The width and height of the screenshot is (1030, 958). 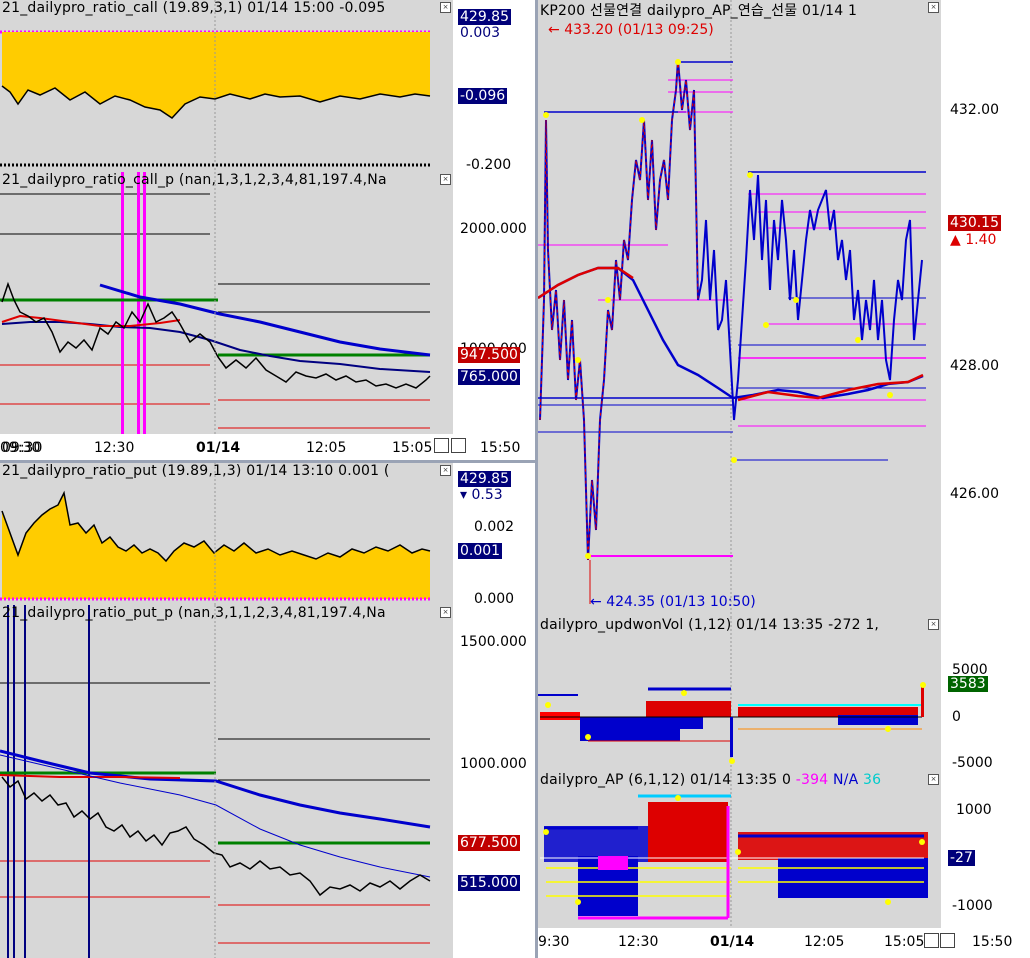 What do you see at coordinates (215, 303) in the screenshot?
I see `call-p-chart` at bounding box center [215, 303].